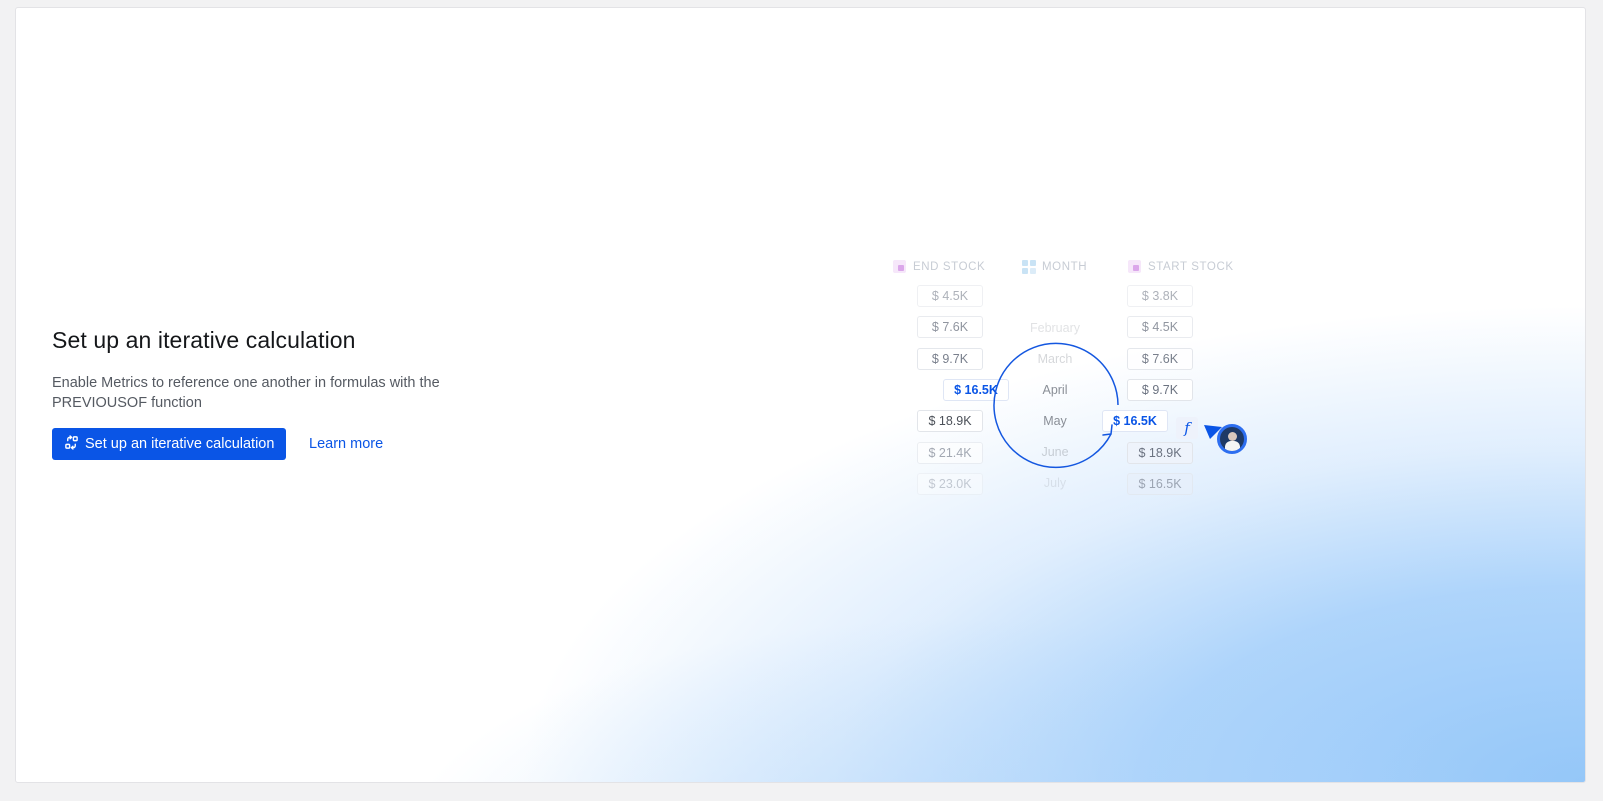  I want to click on month-header: MONTH, so click(1055, 267).